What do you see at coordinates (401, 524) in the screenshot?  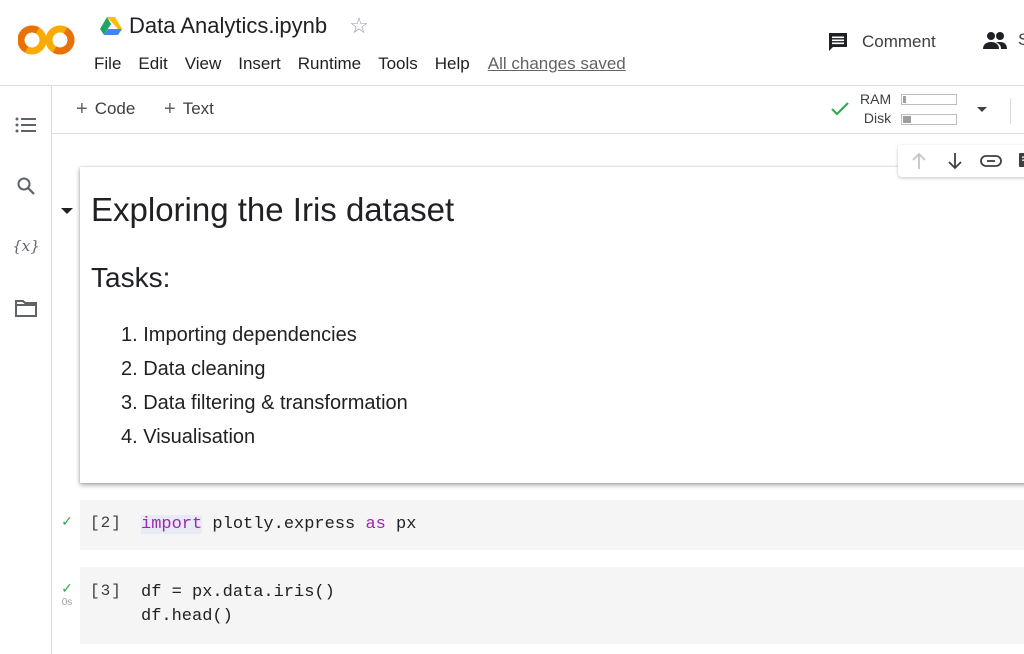 I see `code-text: px` at bounding box center [401, 524].